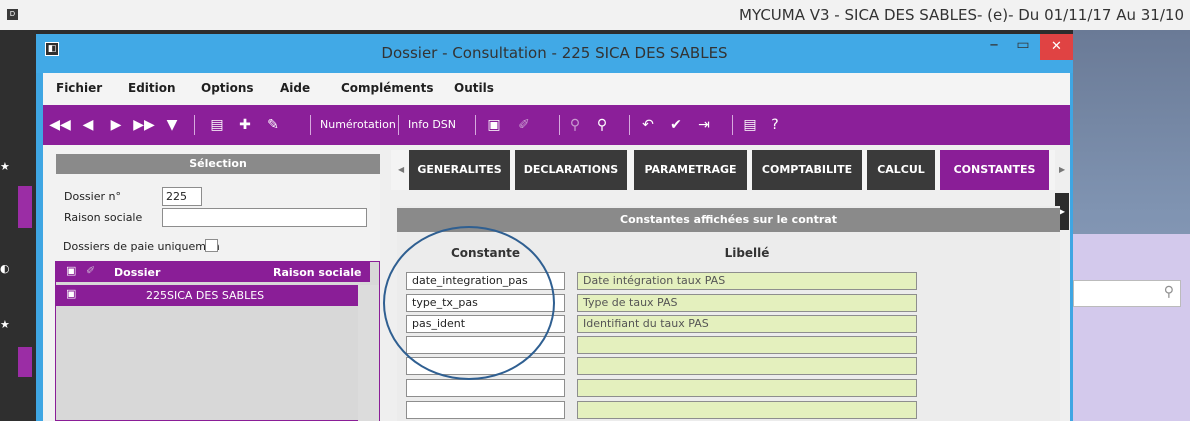  Describe the element at coordinates (137, 272) in the screenshot. I see `grid-header-dossier: Dossier` at that location.